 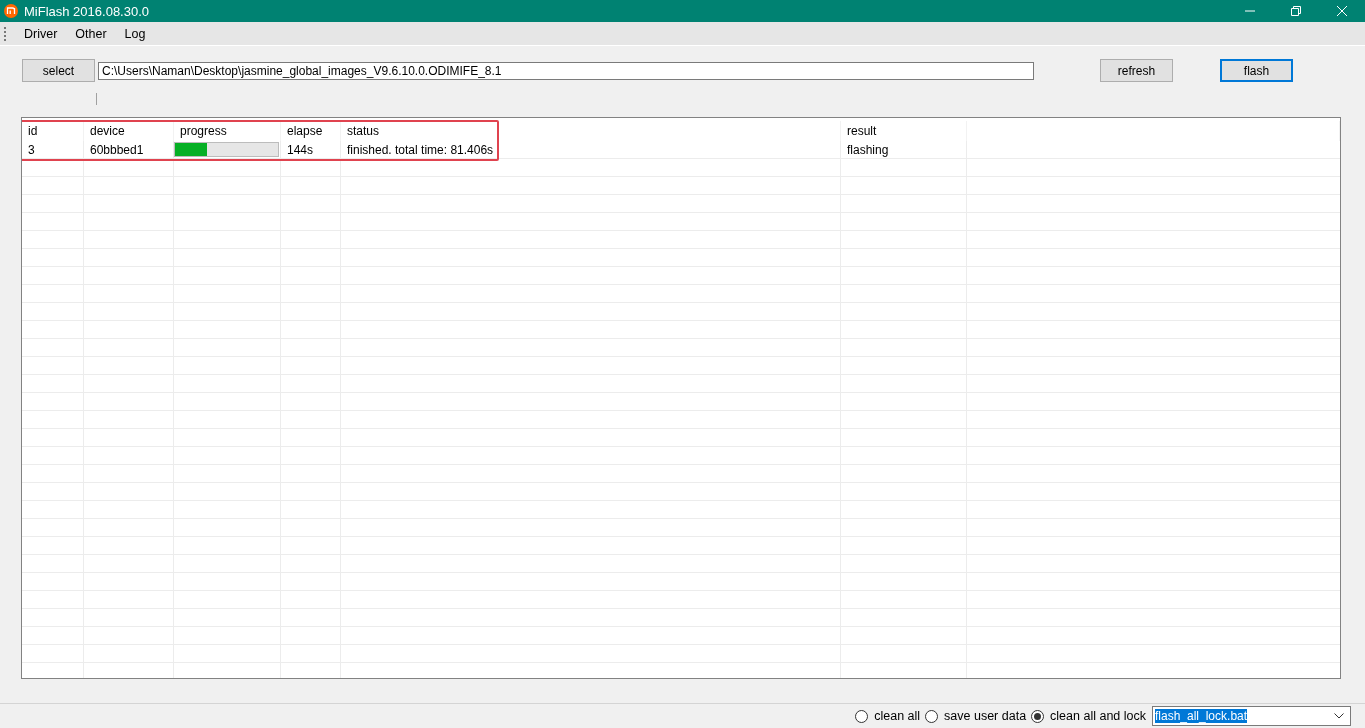 I want to click on menu-item: Other, so click(x=91, y=33).